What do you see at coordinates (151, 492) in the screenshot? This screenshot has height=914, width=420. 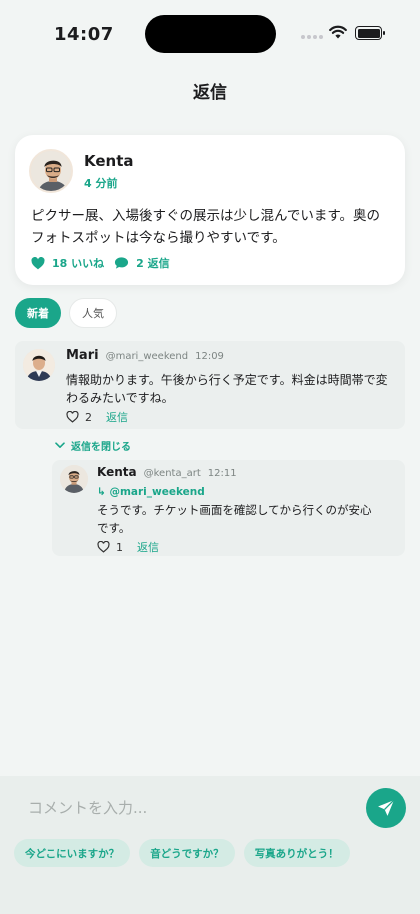 I see `reply-mention: ↳ @mari_weekend` at bounding box center [151, 492].